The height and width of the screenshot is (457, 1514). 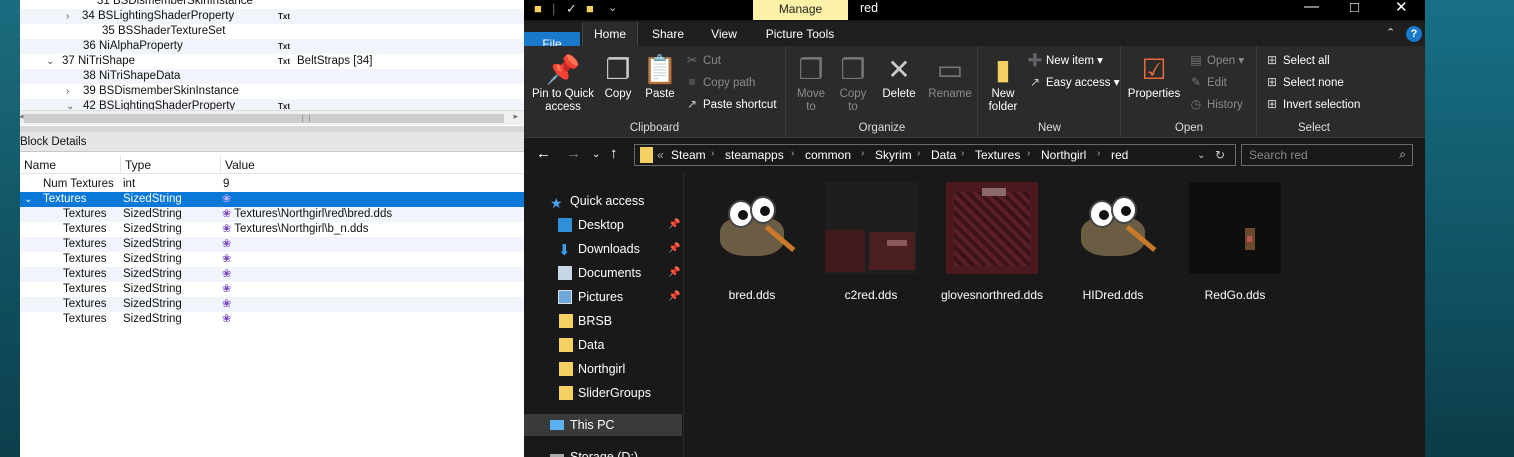 What do you see at coordinates (272, 199) in the screenshot?
I see `table-row-selected: ⌄ Textures SizedString ❀` at bounding box center [272, 199].